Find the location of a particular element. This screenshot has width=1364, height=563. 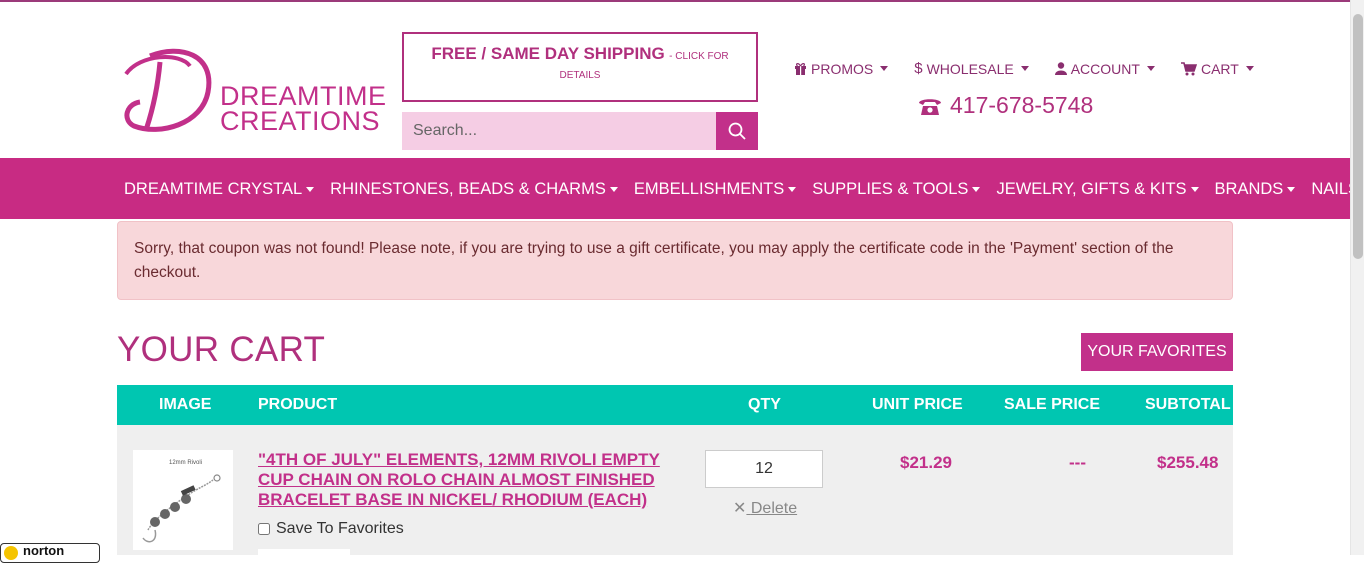

account-menu: ACCOUNT is located at coordinates (1104, 68).